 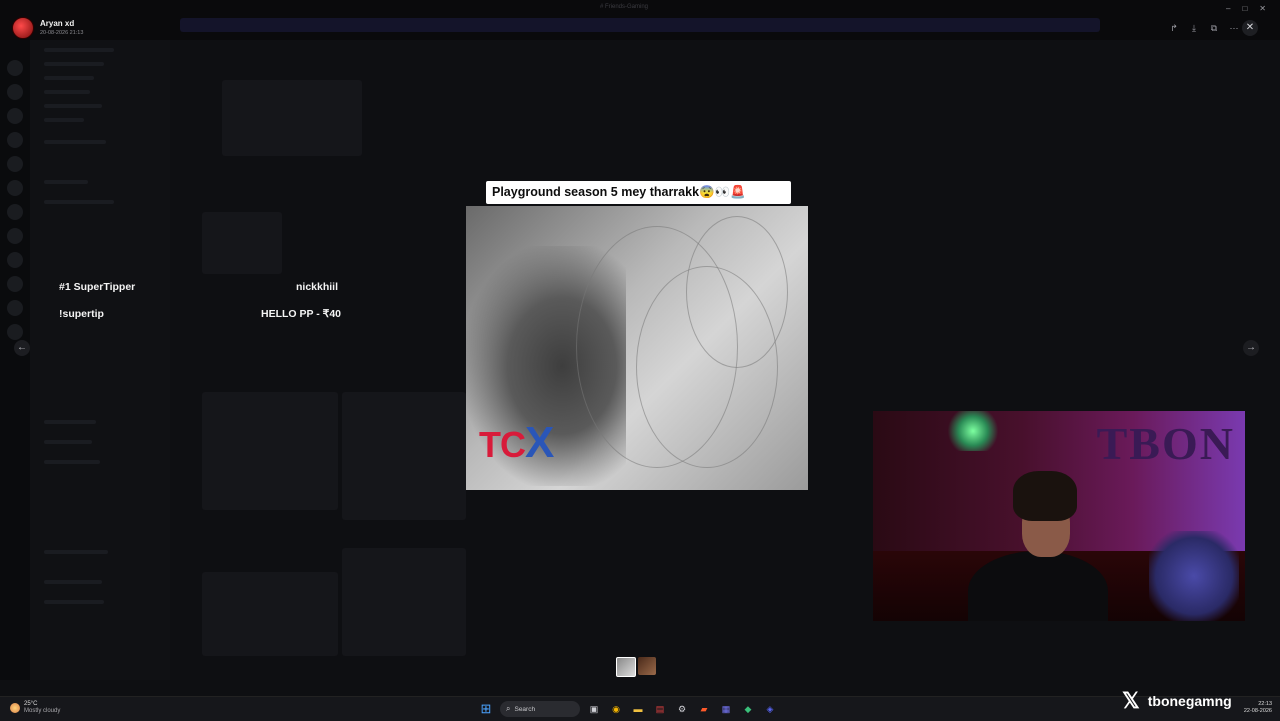 I want to click on chevron-right-icon: →, so click(x=1251, y=347).